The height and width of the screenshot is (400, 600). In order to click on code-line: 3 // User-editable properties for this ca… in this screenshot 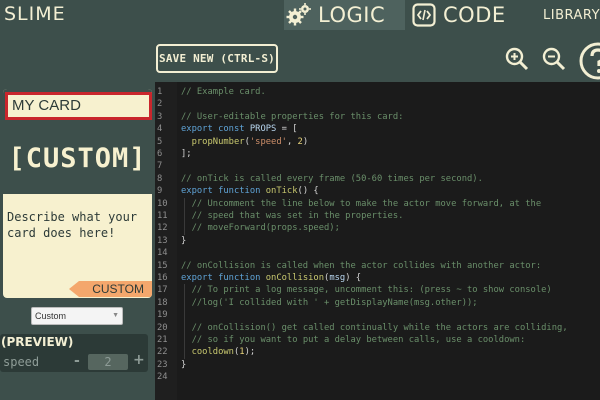, I will do `click(377, 117)`.